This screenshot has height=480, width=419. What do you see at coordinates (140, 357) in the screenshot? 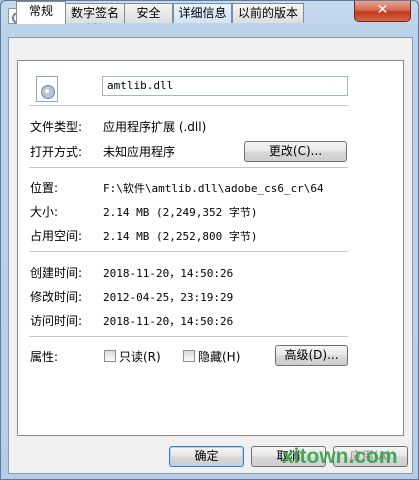
I see `readonly-label: 只读(R)` at bounding box center [140, 357].